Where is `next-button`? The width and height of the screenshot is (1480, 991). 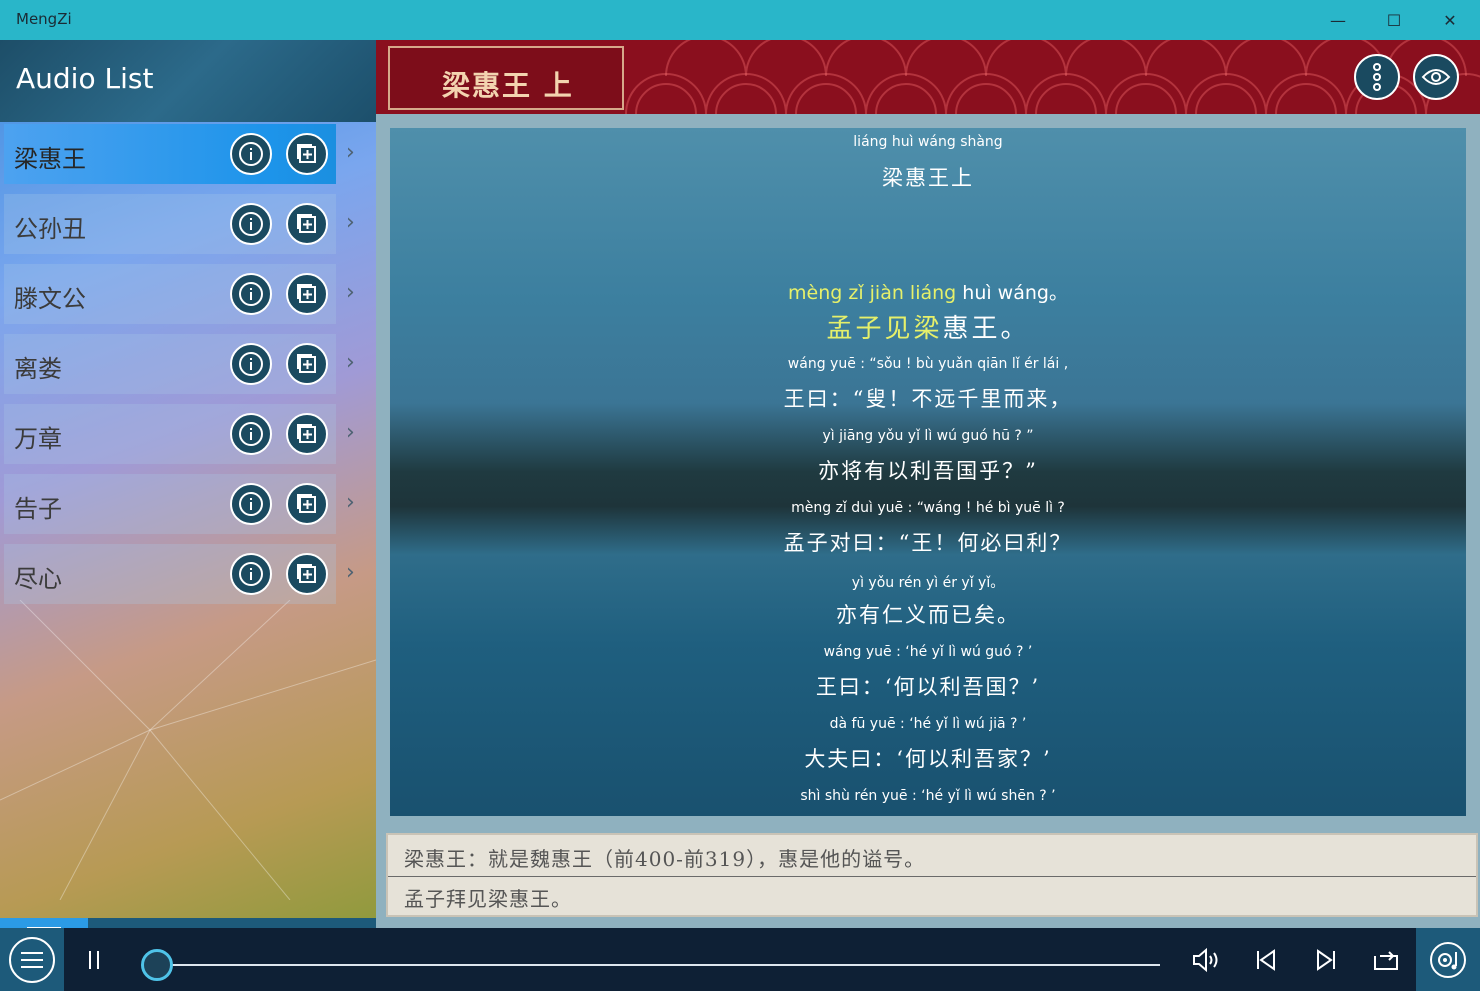
next-button is located at coordinates (1326, 960).